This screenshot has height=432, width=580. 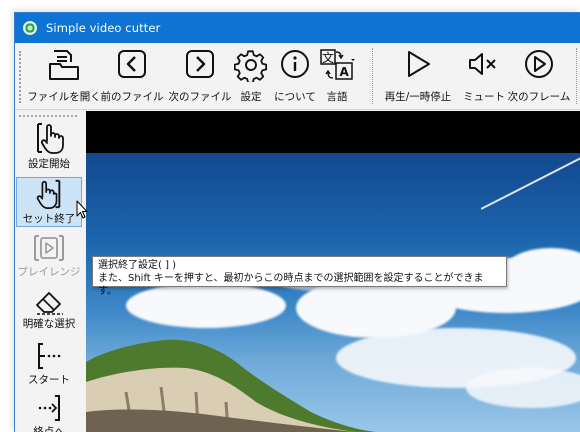 I want to click on sidebar-grip, so click(x=48, y=116).